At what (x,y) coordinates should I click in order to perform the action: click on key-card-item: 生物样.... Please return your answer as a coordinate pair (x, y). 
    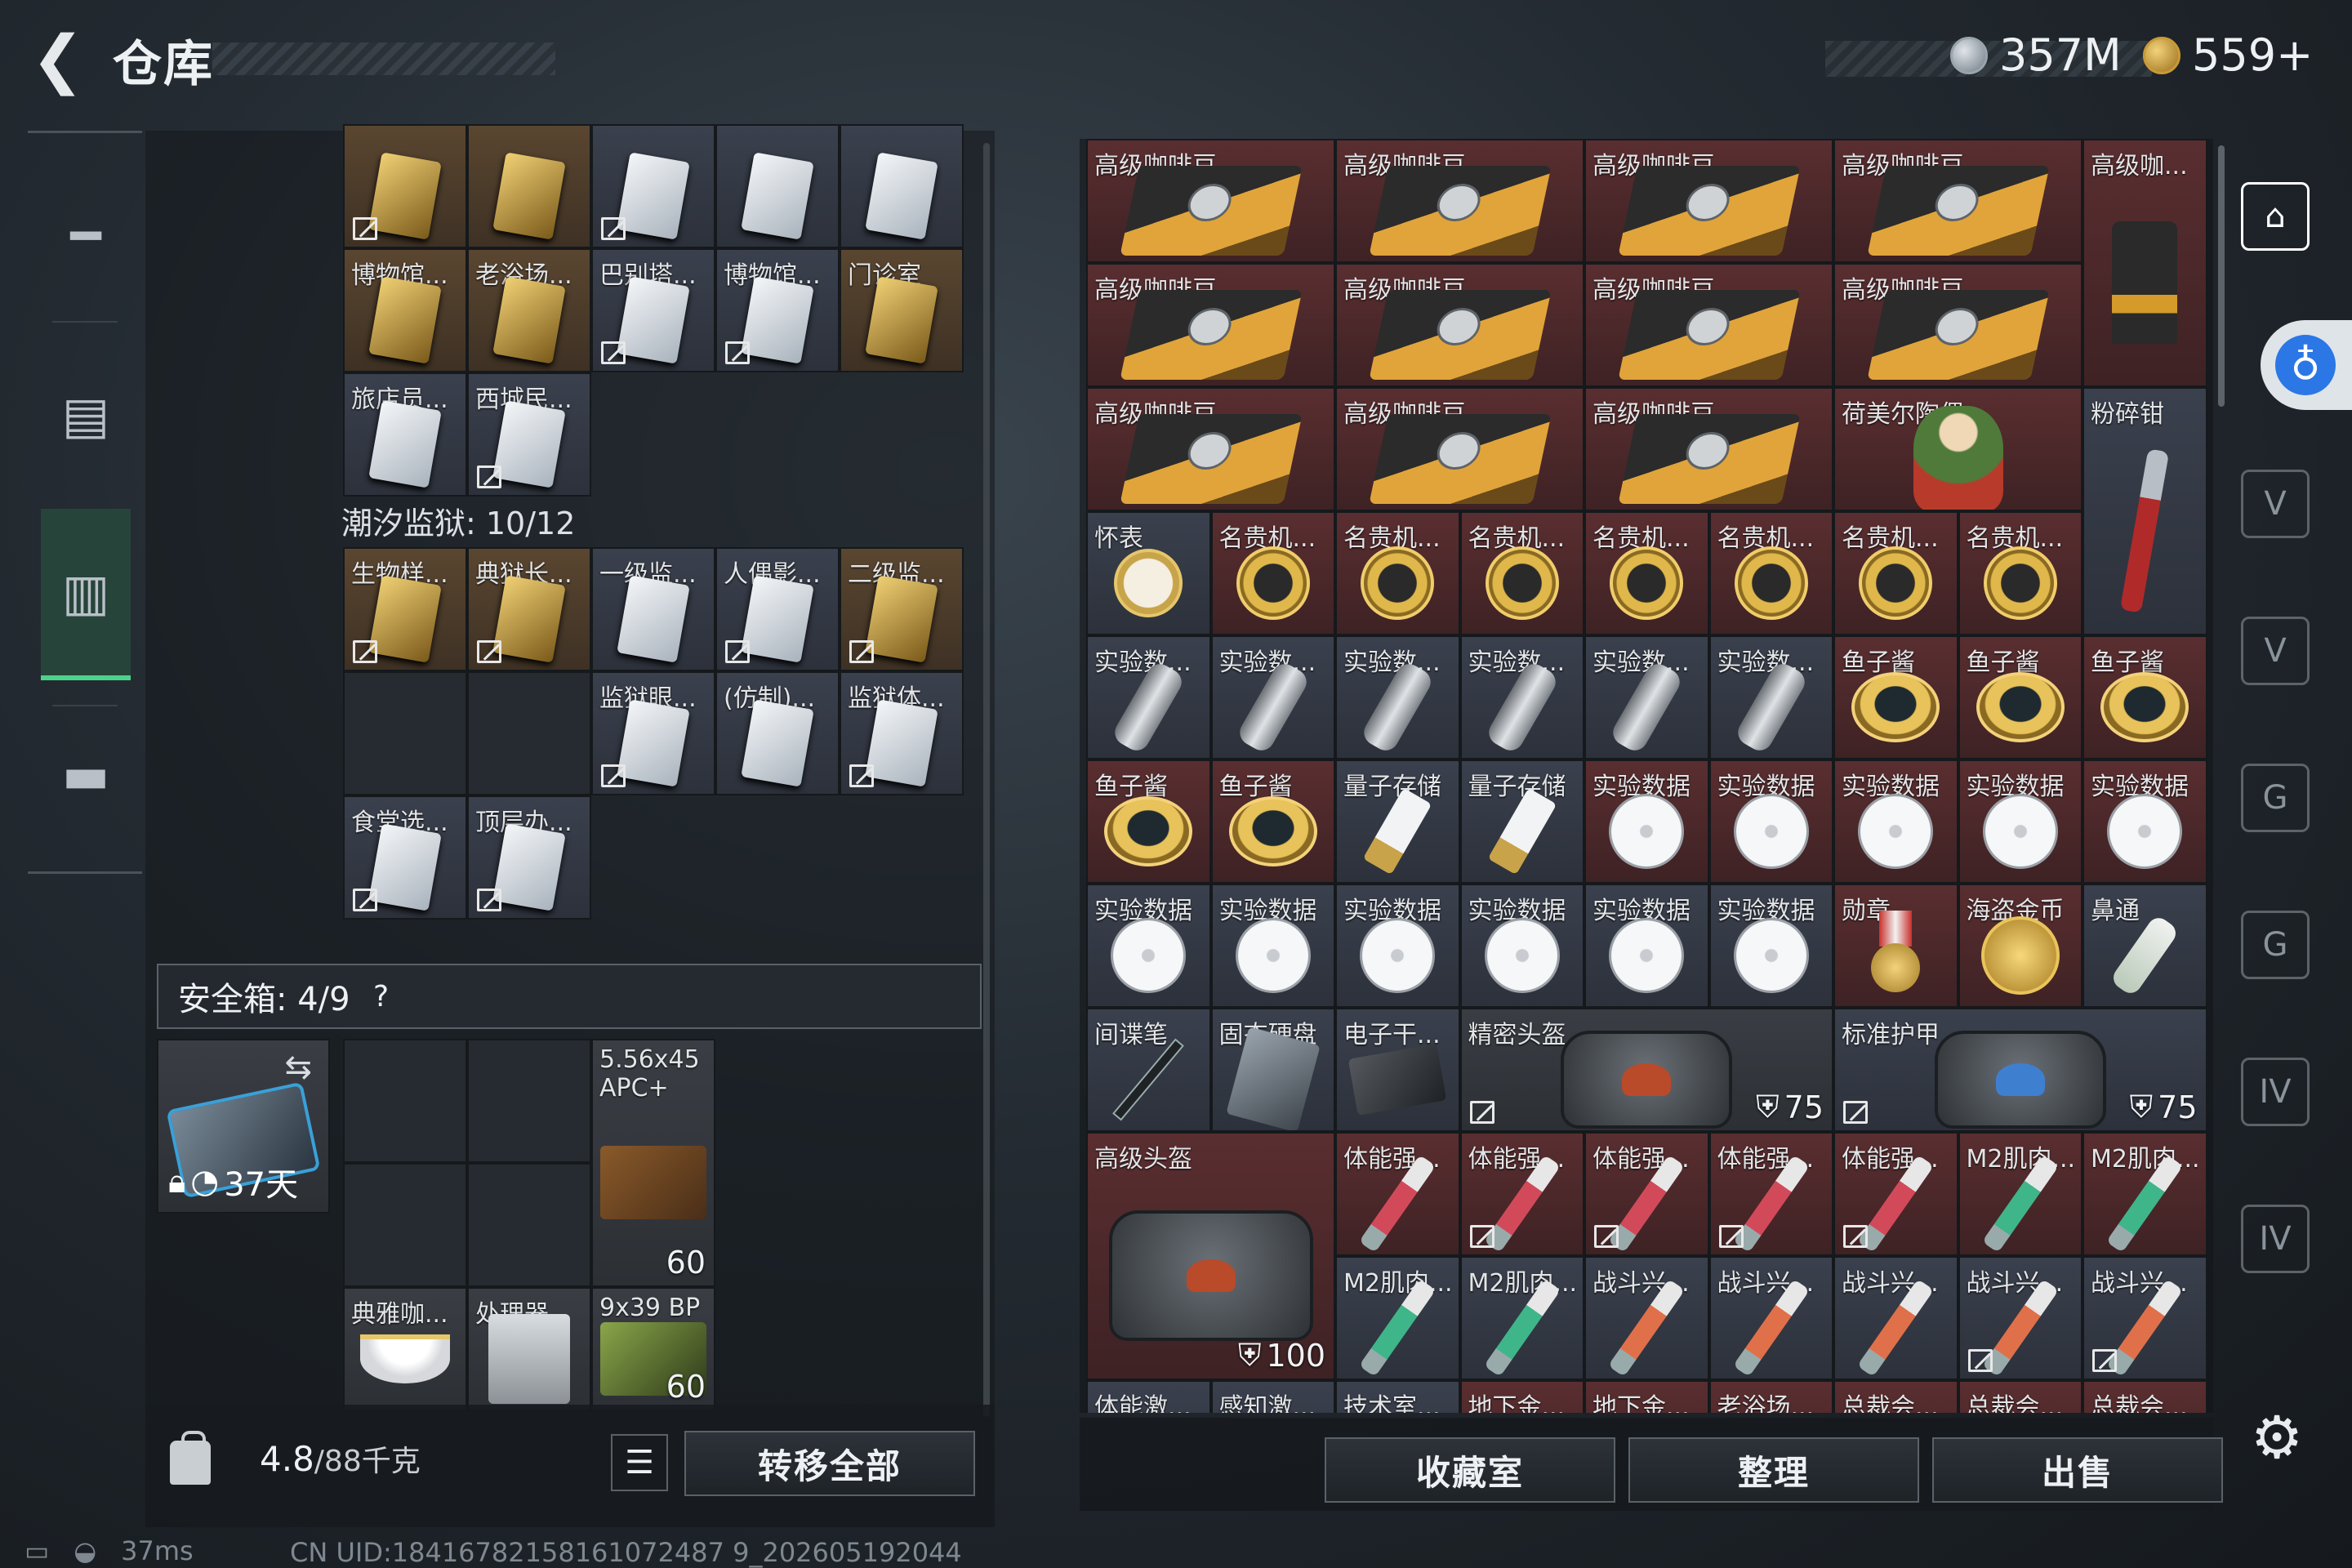
    Looking at the image, I should click on (405, 609).